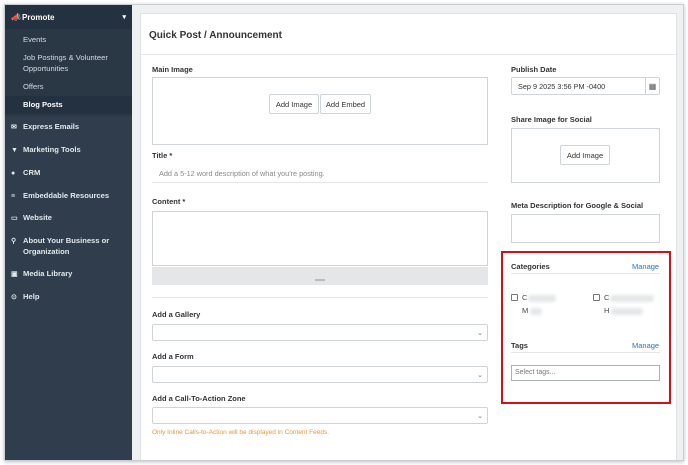  Describe the element at coordinates (14, 151) in the screenshot. I see `funnel-icon: ▼` at that location.